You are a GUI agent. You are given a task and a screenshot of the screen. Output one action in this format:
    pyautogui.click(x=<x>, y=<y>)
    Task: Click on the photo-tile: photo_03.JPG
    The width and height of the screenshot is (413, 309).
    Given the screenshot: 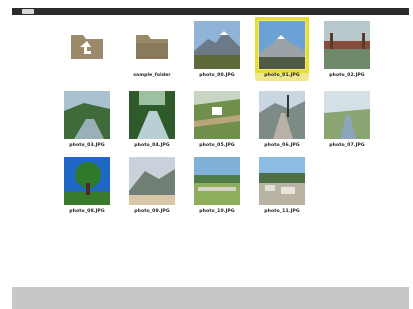 What is the action you would take?
    pyautogui.click(x=87, y=124)
    